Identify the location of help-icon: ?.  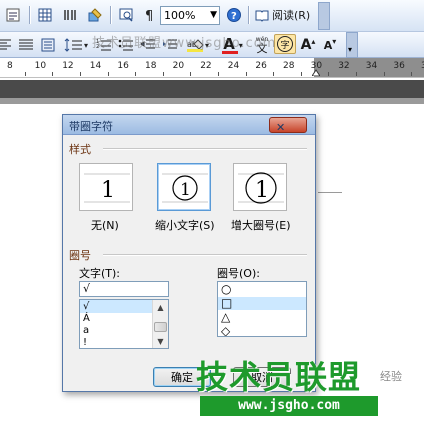
(234, 15).